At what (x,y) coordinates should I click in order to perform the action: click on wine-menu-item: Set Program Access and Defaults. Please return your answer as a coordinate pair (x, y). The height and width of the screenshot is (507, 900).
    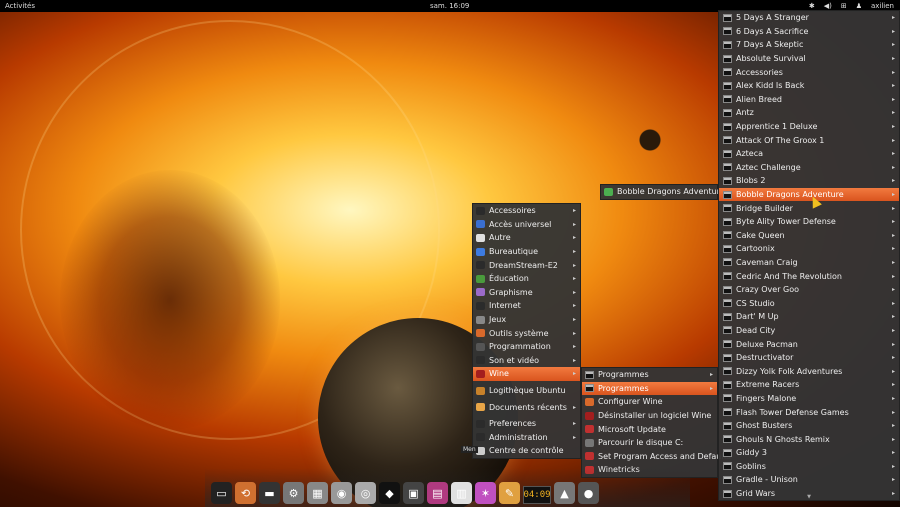
    Looking at the image, I should click on (656, 457).